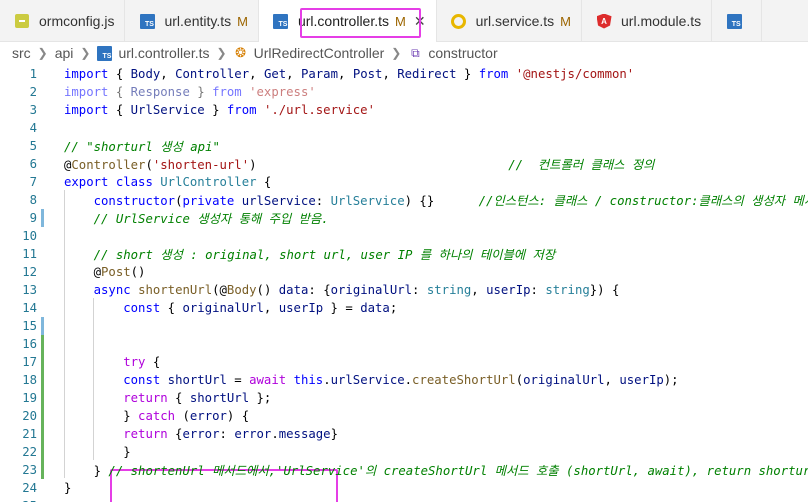 The height and width of the screenshot is (502, 808). Describe the element at coordinates (408, 380) in the screenshot. I see `code-token: .` at that location.